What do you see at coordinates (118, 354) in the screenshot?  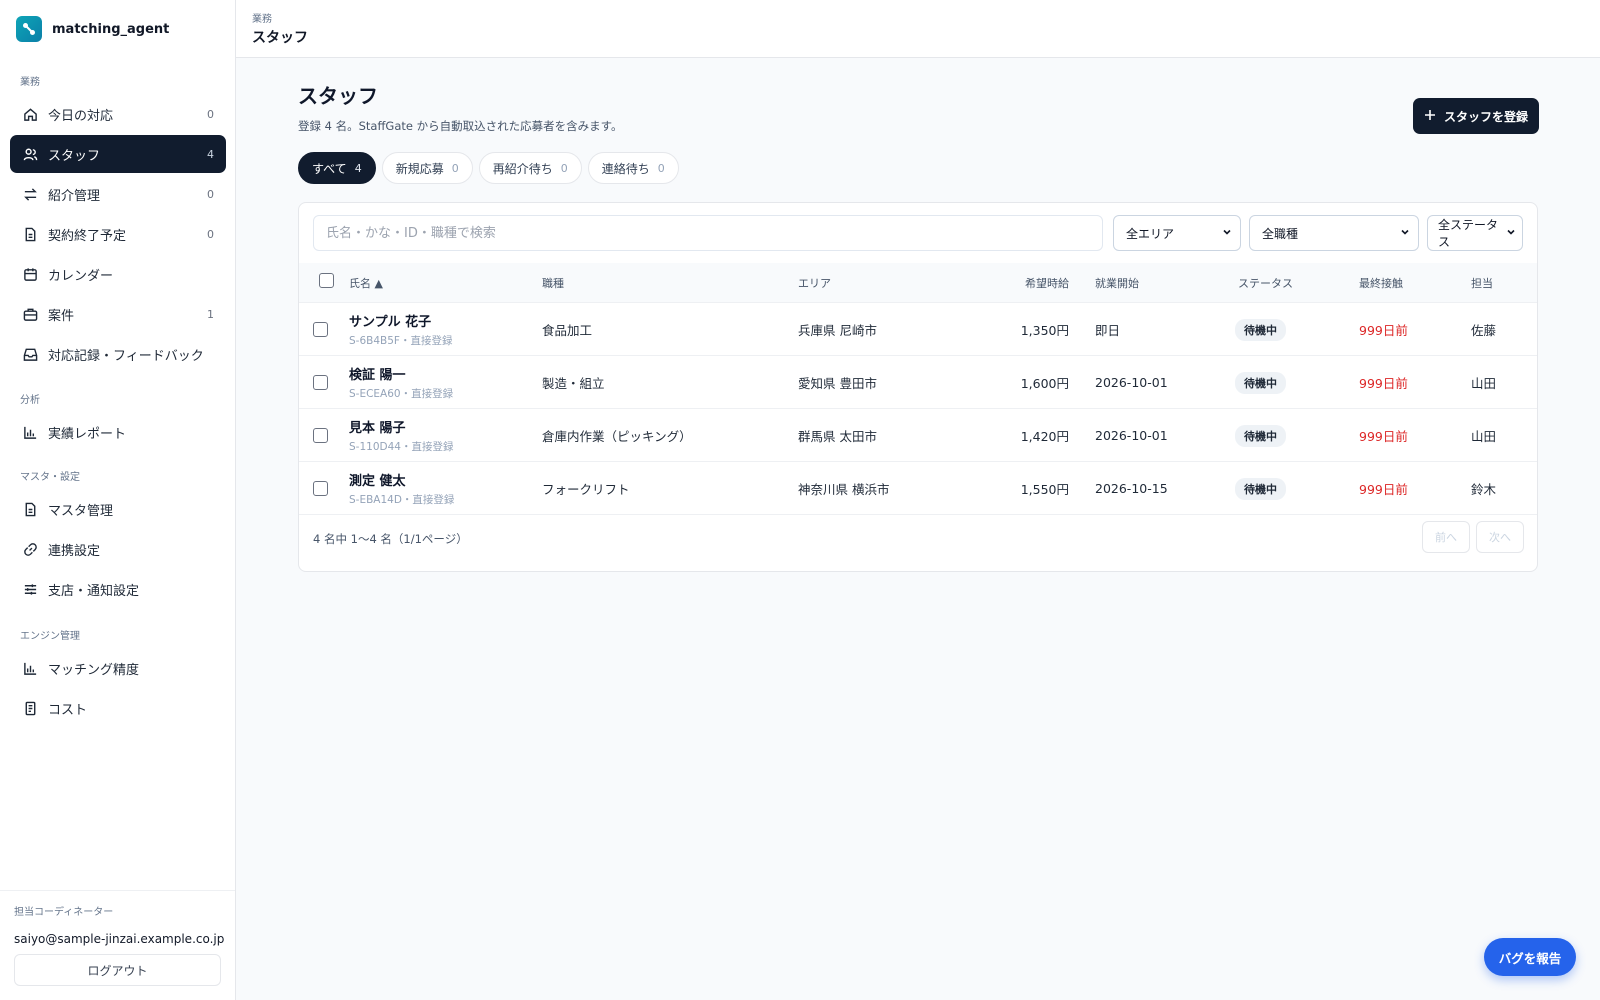 I see `sidebar-item-records-feedback: 対応記録・フィードバック` at bounding box center [118, 354].